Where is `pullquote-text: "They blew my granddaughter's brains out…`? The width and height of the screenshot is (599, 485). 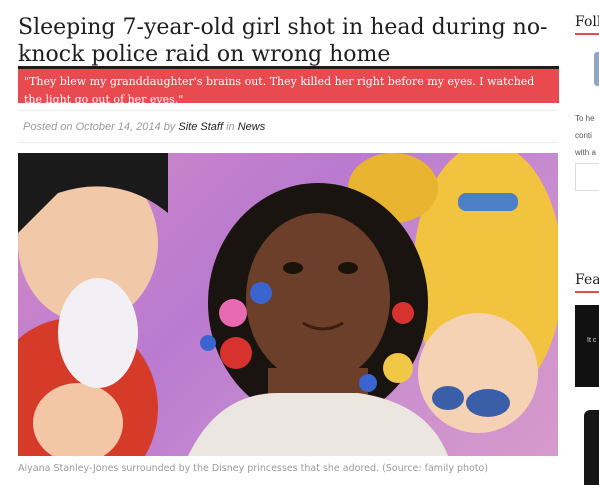 pullquote-text: "They blew my granddaughter's brains out… is located at coordinates (279, 90).